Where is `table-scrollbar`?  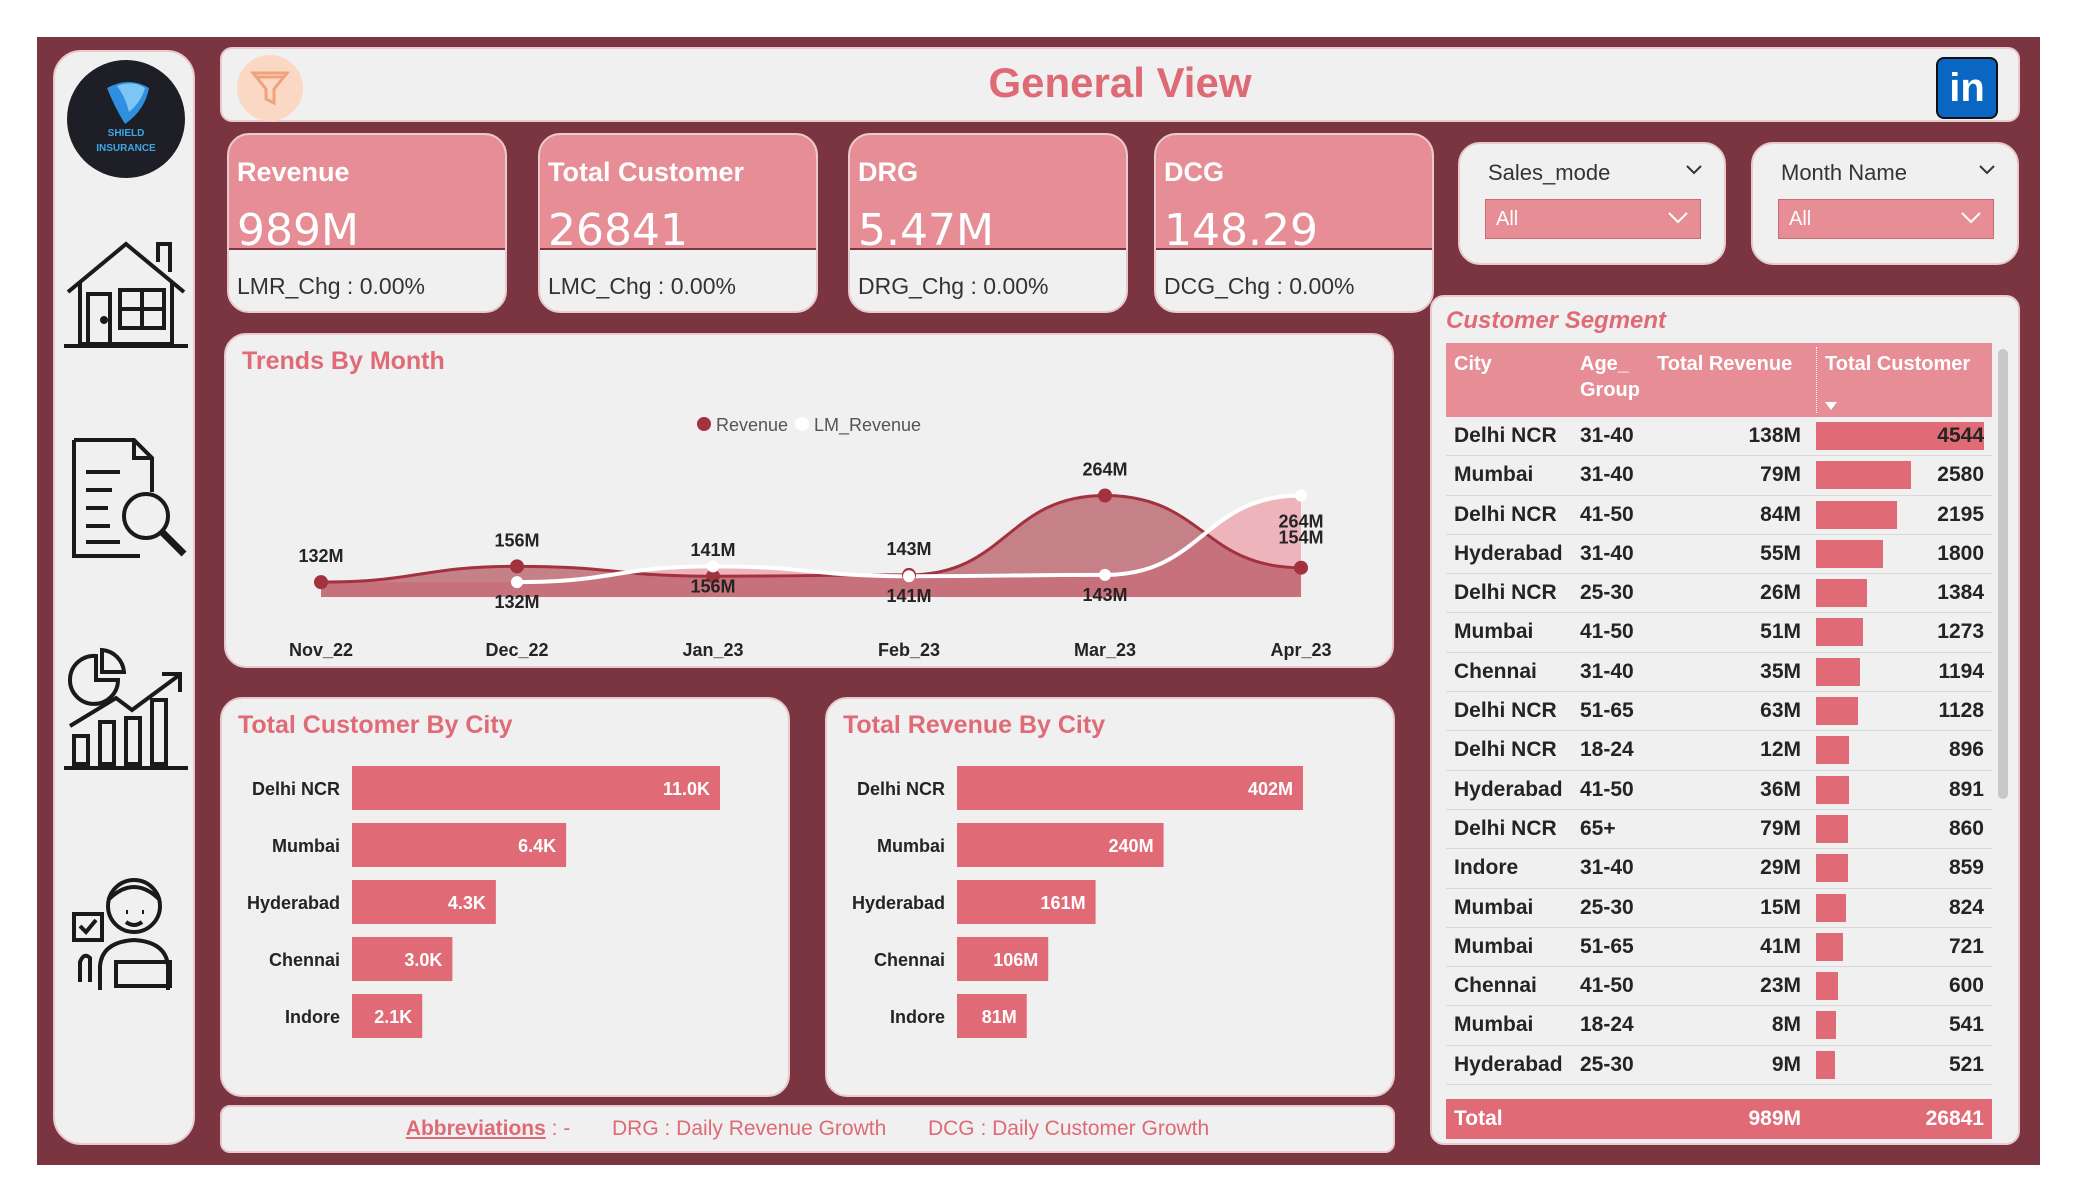 table-scrollbar is located at coordinates (2003, 574).